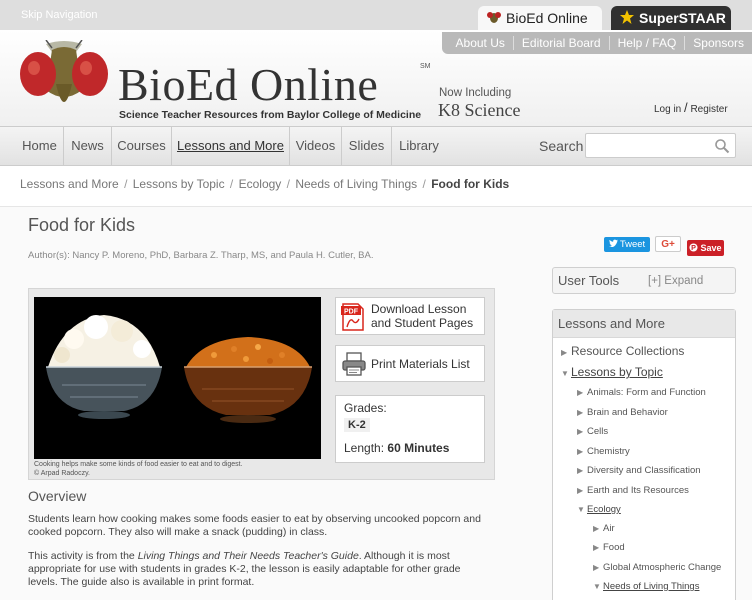 This screenshot has height=600, width=752. I want to click on star-icon, so click(627, 18).